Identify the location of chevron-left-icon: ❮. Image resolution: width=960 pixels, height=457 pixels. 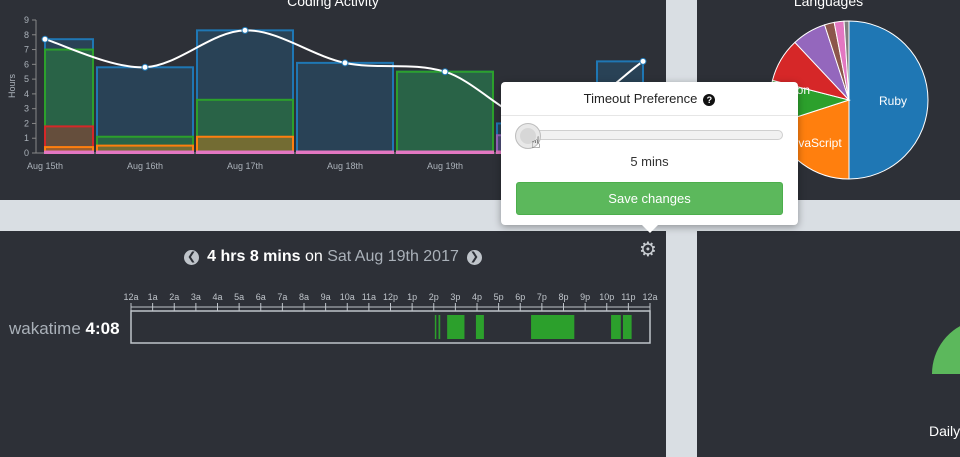
(192, 257).